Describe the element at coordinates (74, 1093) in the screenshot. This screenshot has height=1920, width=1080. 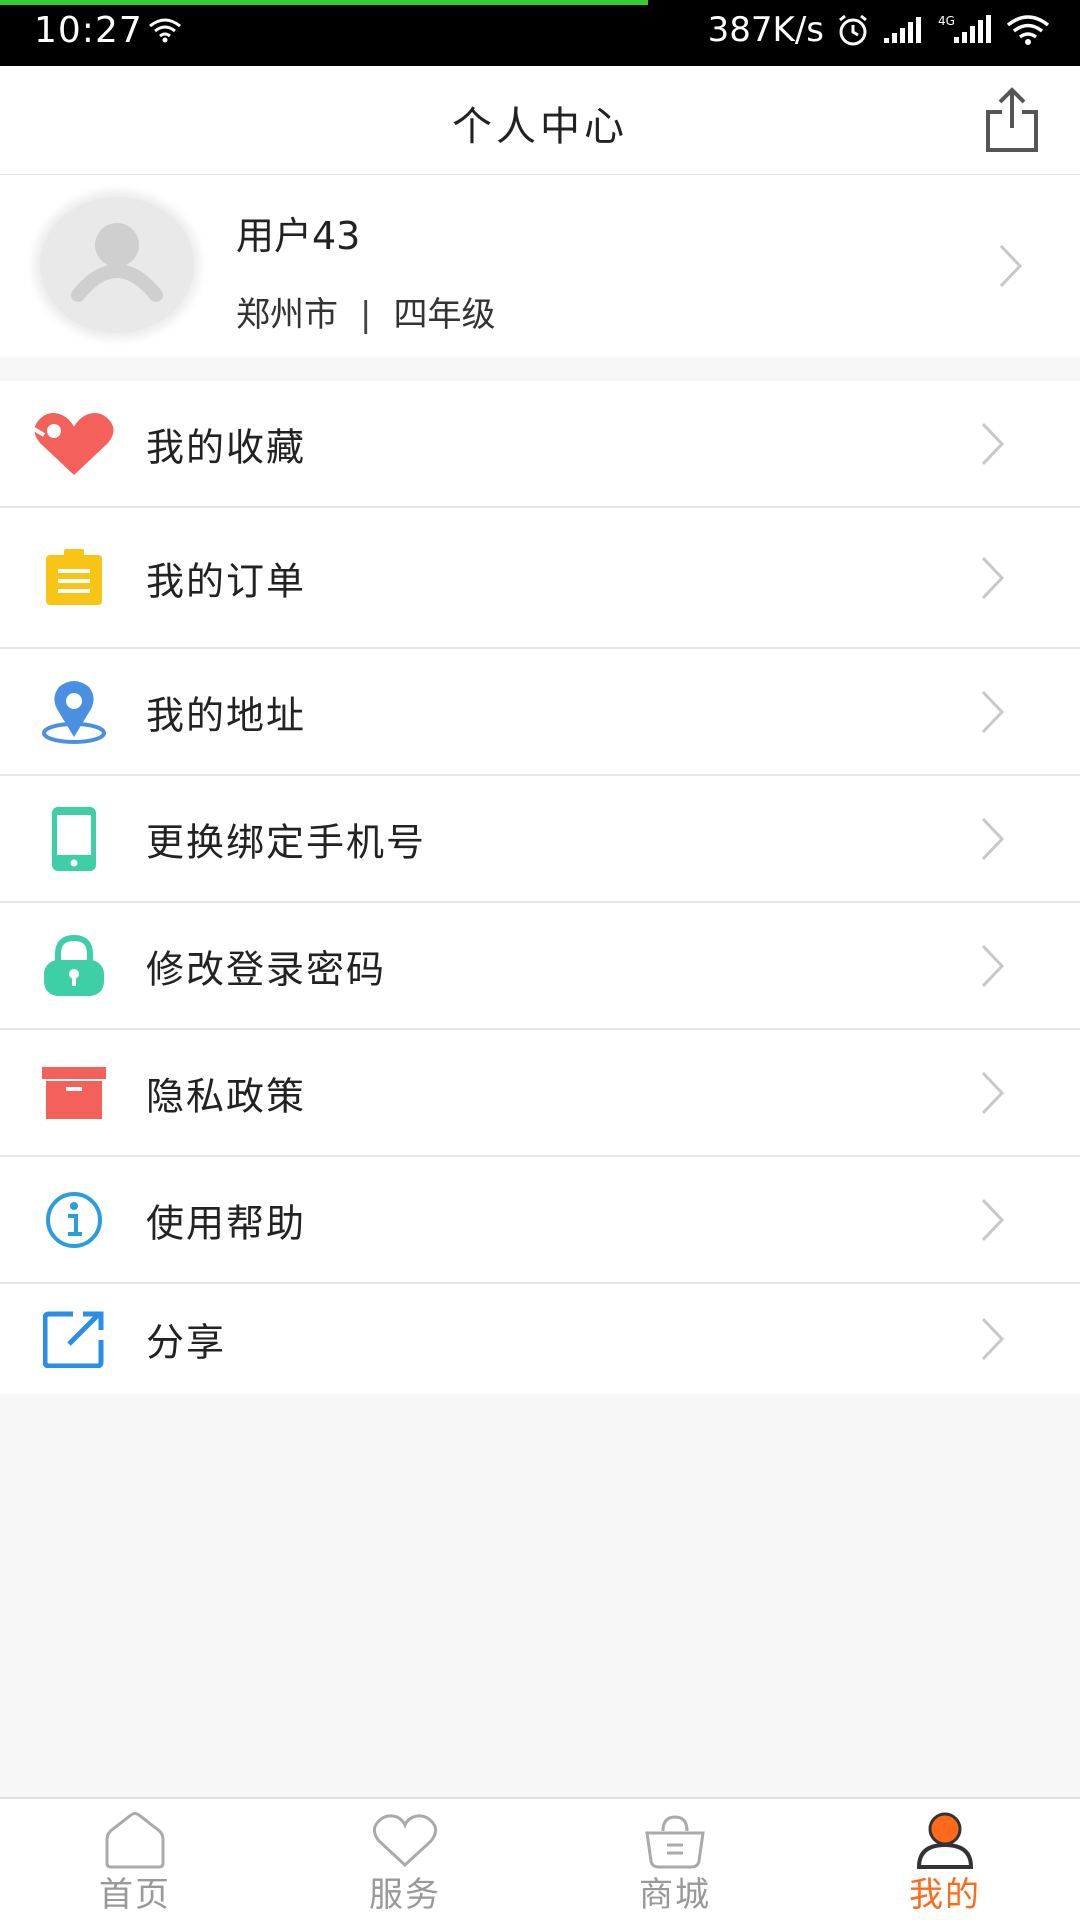
I see `archive-box-icon` at that location.